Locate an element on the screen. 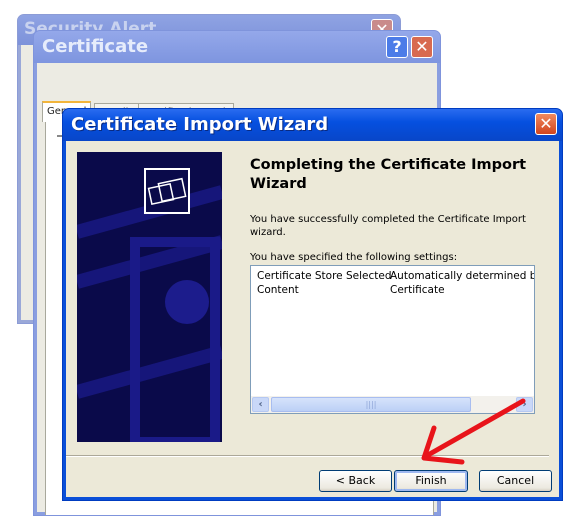 The image size is (575, 527). red-arrow-annotation is located at coordinates (473, 431).